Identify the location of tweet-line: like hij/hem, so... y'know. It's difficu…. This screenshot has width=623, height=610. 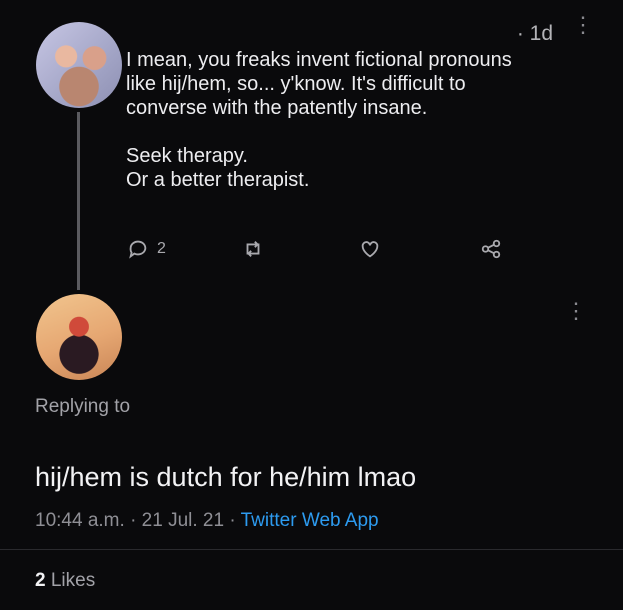
(296, 84).